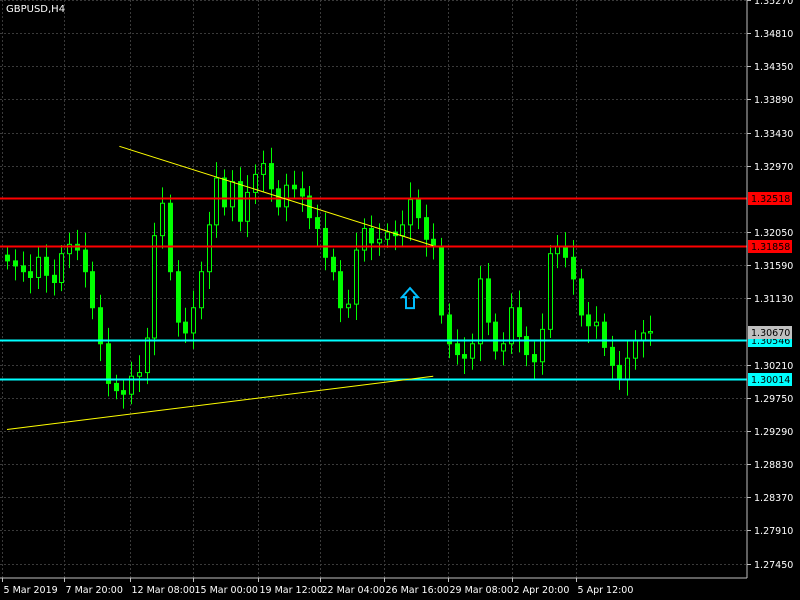 Image resolution: width=800 pixels, height=600 pixels. What do you see at coordinates (481, 590) in the screenshot?
I see `time-tick-label: 29 Mar 08:00` at bounding box center [481, 590].